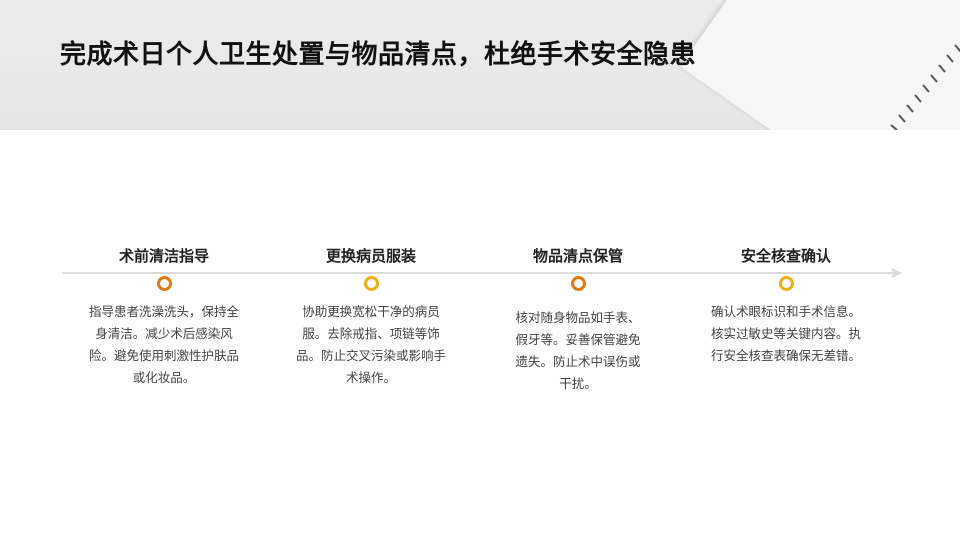 This screenshot has height=540, width=960. What do you see at coordinates (577, 256) in the screenshot?
I see `step-heading: 物品清点保管` at bounding box center [577, 256].